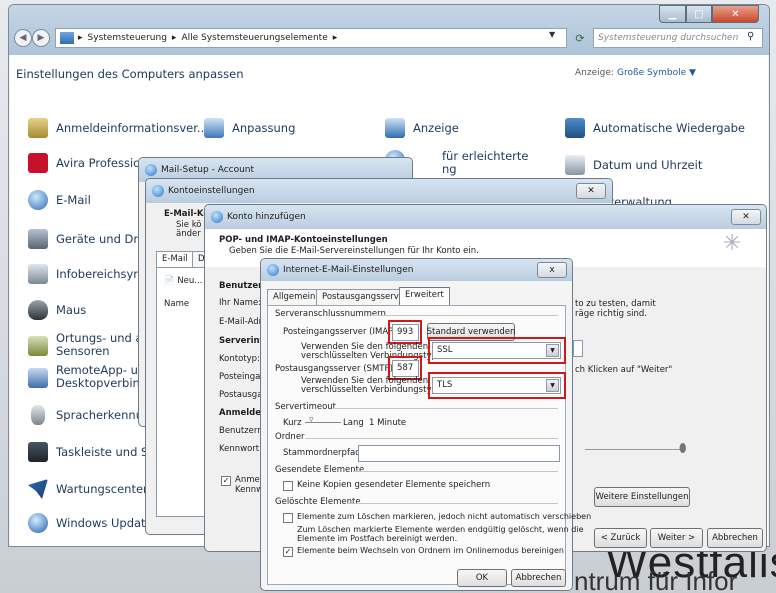  Describe the element at coordinates (90, 452) in the screenshot. I see `cp-item-taskbar: Taskleiste und St` at that location.